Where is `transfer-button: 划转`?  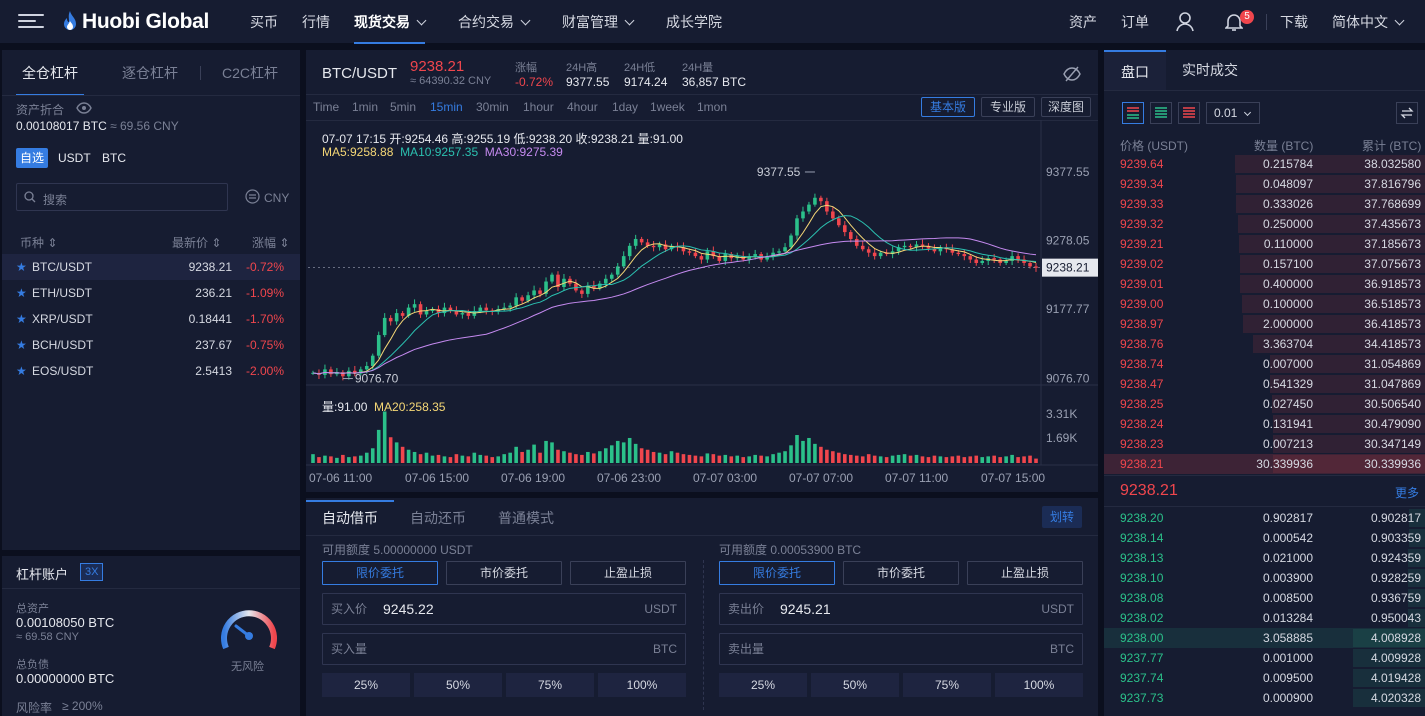 transfer-button: 划转 is located at coordinates (1062, 517).